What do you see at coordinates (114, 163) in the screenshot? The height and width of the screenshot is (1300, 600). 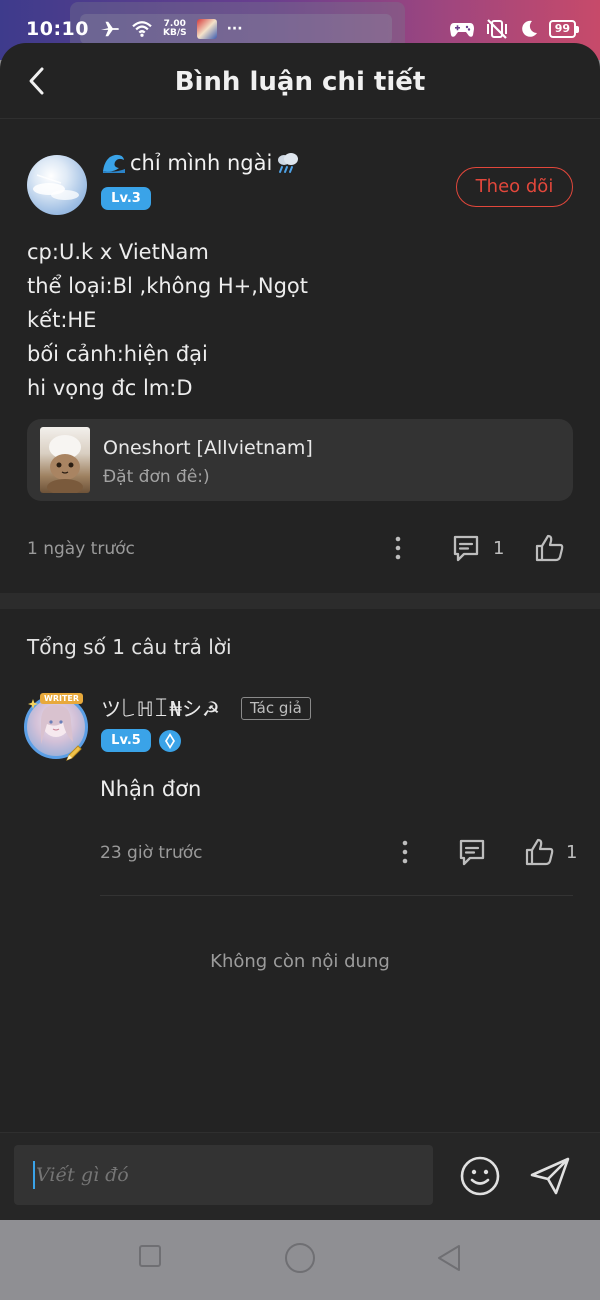 I see `wave-emoji-icon` at bounding box center [114, 163].